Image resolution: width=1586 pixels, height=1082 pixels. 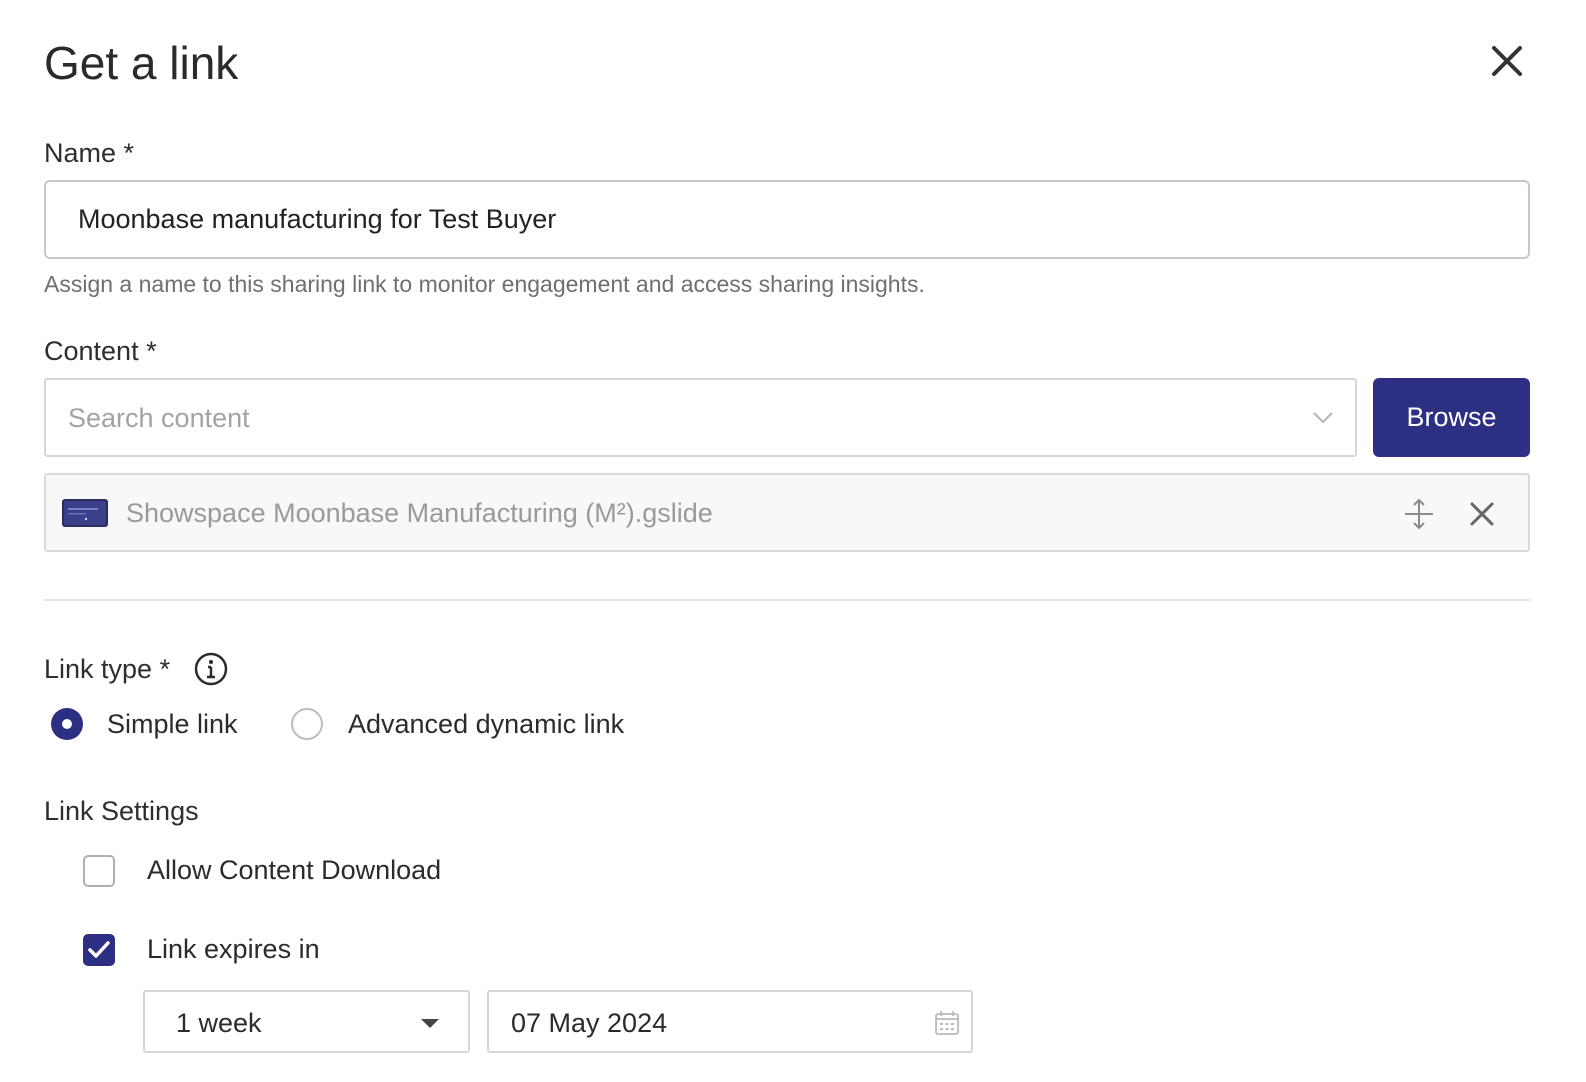 What do you see at coordinates (219, 1023) in the screenshot?
I see `expiry-duration-value: 1 week` at bounding box center [219, 1023].